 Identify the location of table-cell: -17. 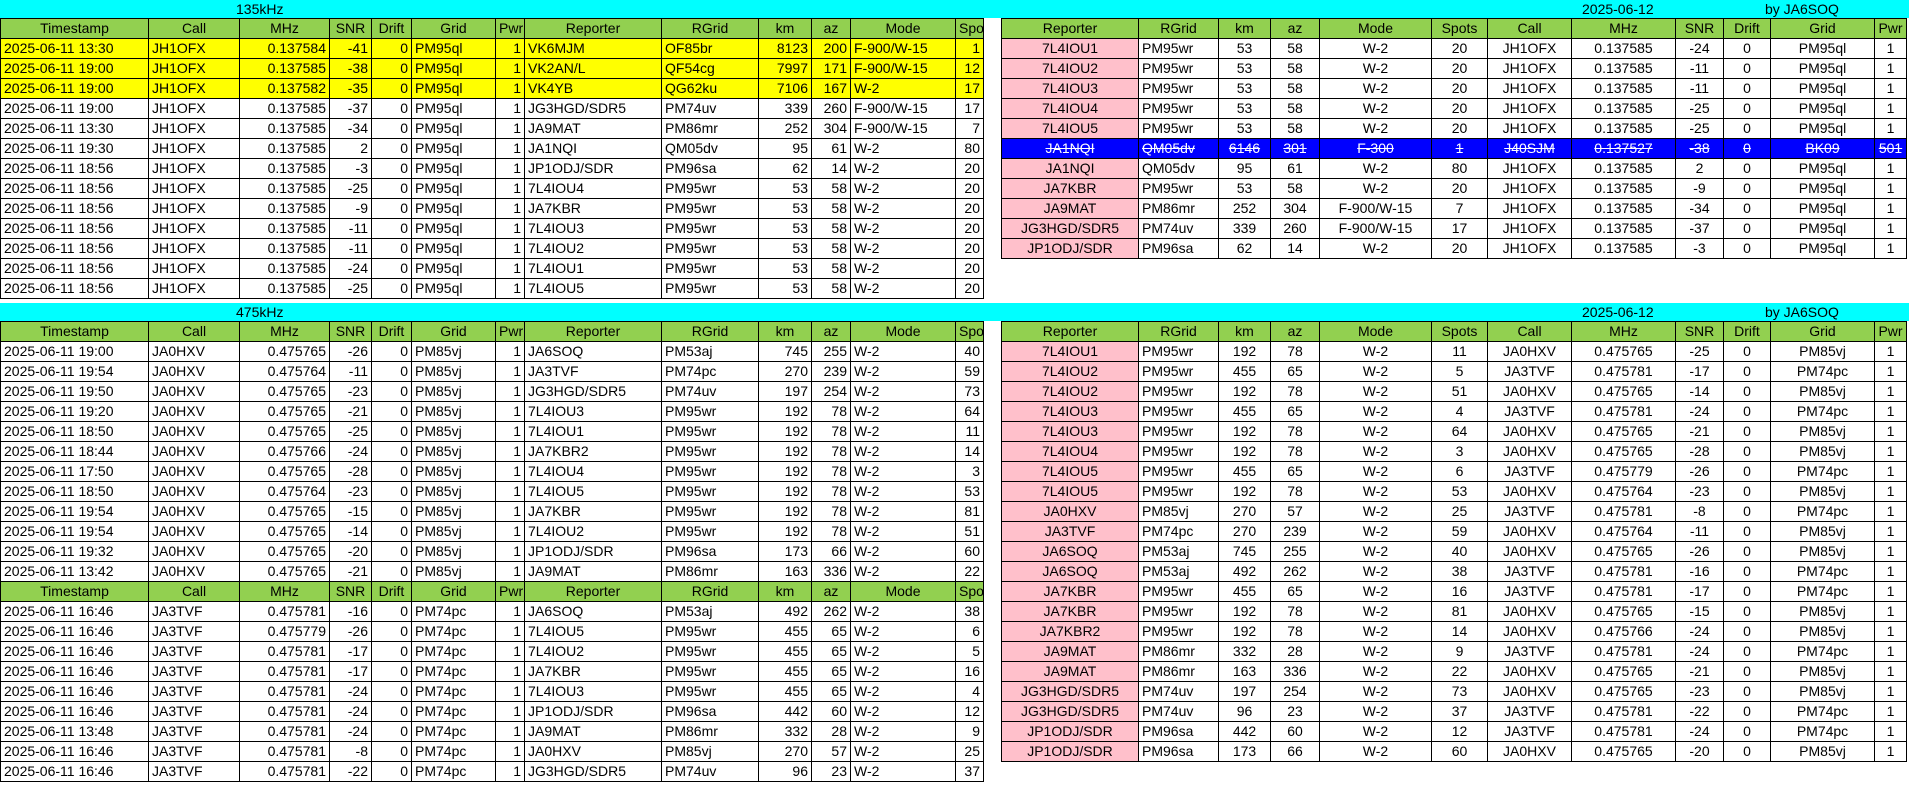
(350, 671).